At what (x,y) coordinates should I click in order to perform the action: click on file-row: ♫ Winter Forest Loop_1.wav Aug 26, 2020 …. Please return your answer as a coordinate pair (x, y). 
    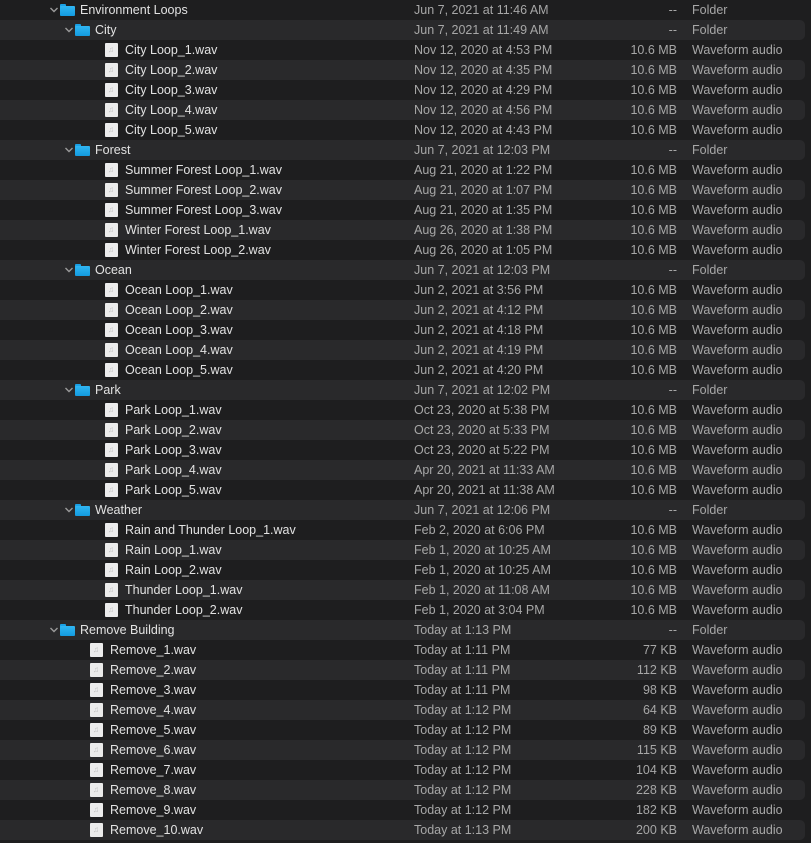
    Looking at the image, I should click on (405, 230).